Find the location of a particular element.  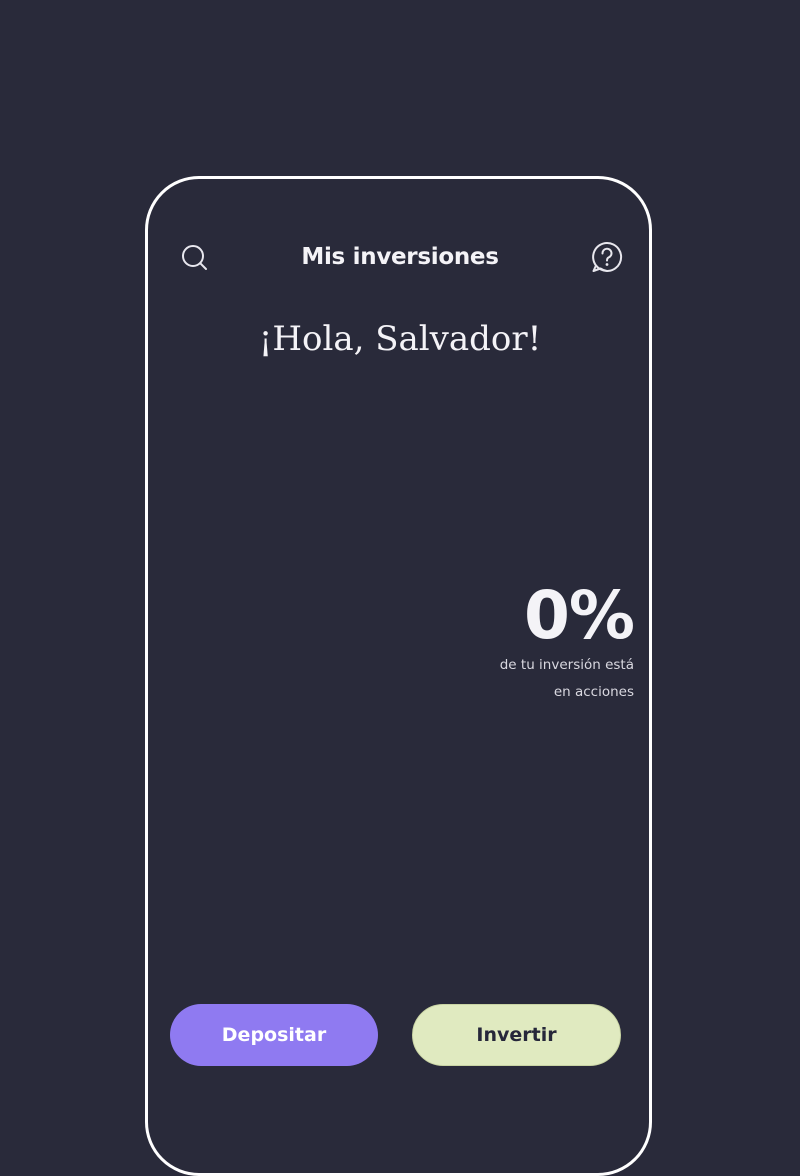

stock-allocation-caption-line1: de tu inversión está is located at coordinates (566, 665).